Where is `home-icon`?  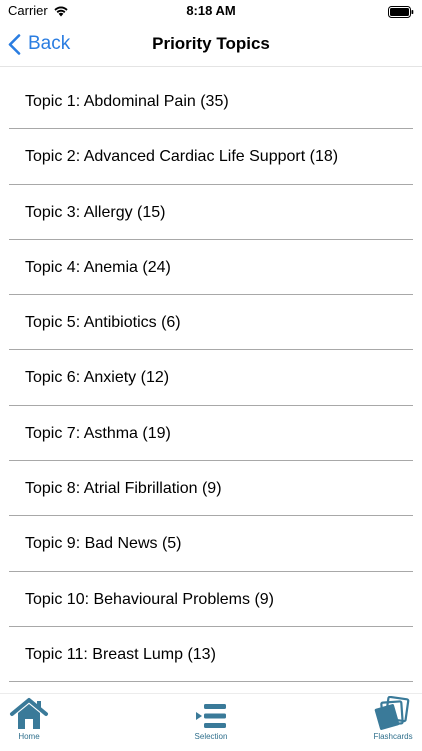 home-icon is located at coordinates (29, 713).